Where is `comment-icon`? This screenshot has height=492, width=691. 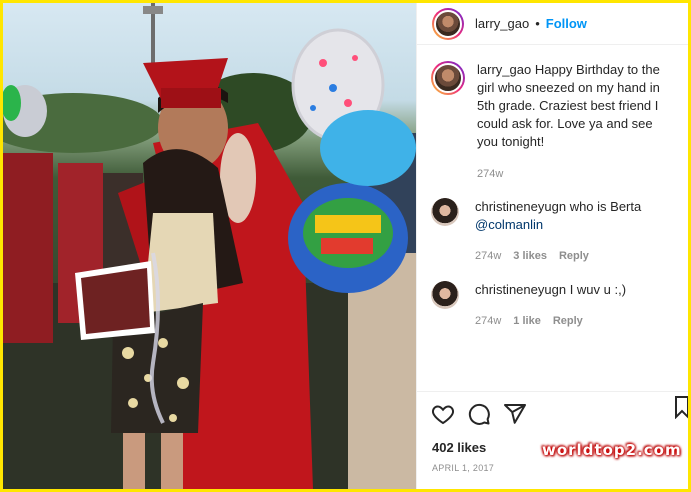
comment-icon is located at coordinates (479, 414).